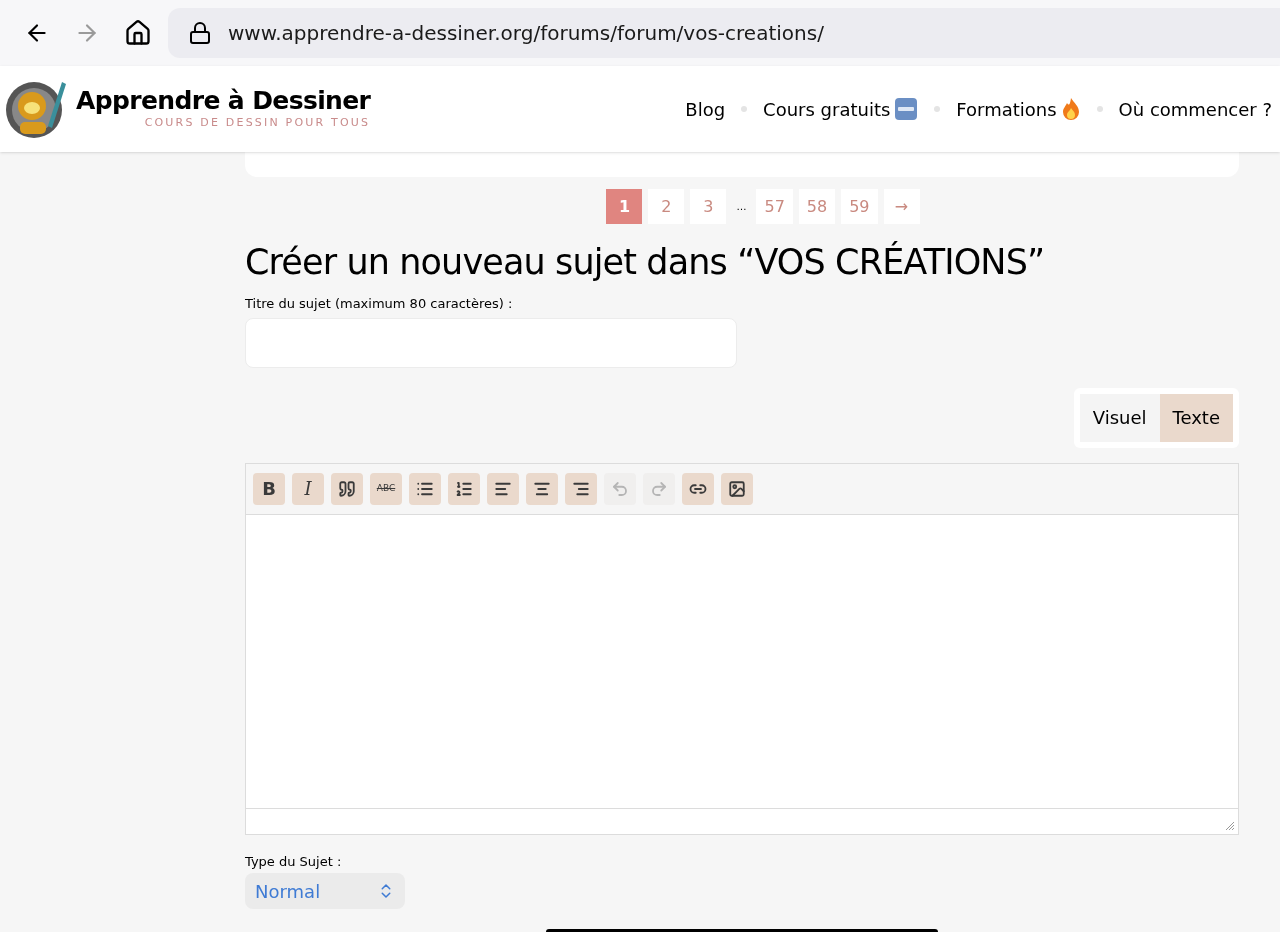 The height and width of the screenshot is (932, 1280). I want to click on nav-link: Où commencer ?, so click(1195, 109).